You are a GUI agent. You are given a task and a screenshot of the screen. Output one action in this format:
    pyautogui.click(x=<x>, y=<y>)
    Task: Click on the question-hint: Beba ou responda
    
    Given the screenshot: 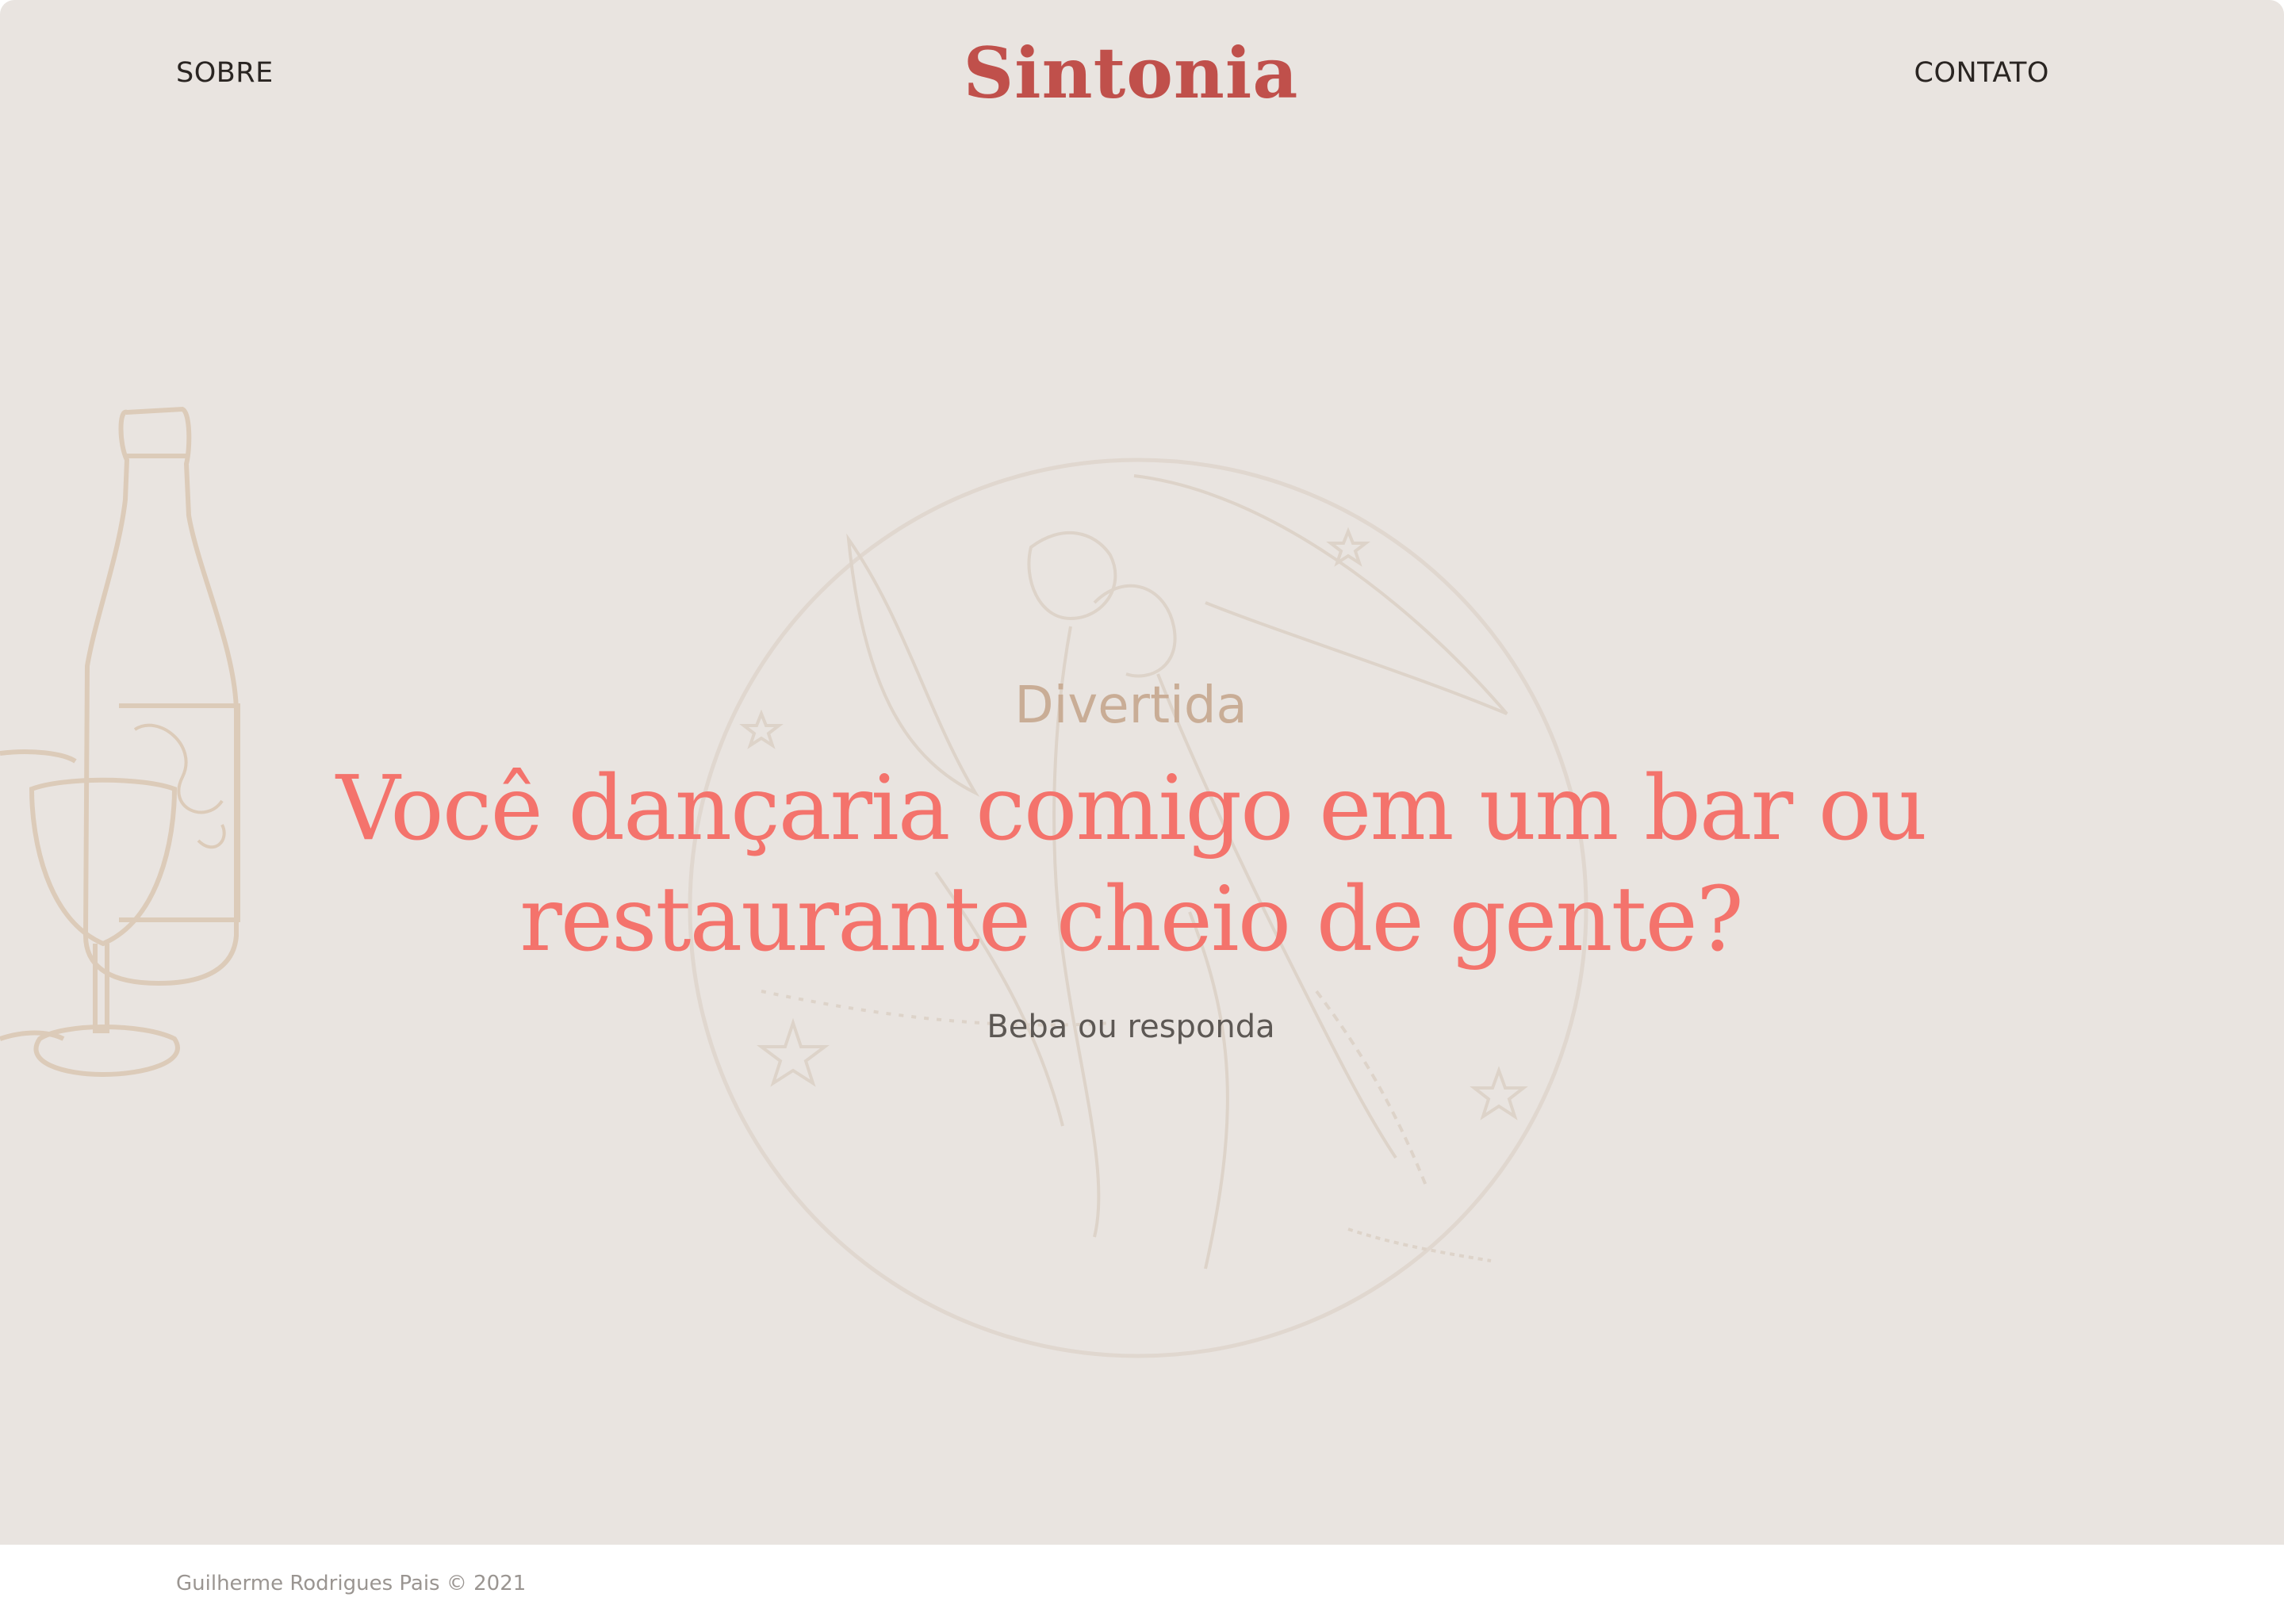 What is the action you would take?
    pyautogui.click(x=1131, y=1027)
    